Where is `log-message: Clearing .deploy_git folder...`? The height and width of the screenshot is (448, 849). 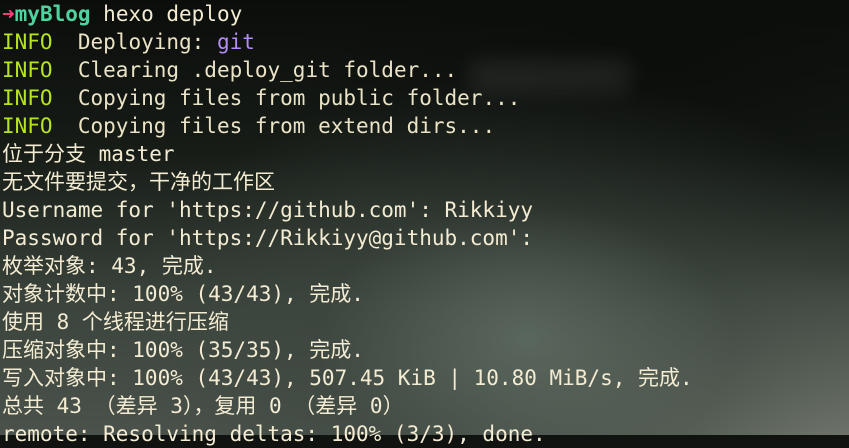
log-message: Clearing .deploy_git folder... is located at coordinates (267, 70).